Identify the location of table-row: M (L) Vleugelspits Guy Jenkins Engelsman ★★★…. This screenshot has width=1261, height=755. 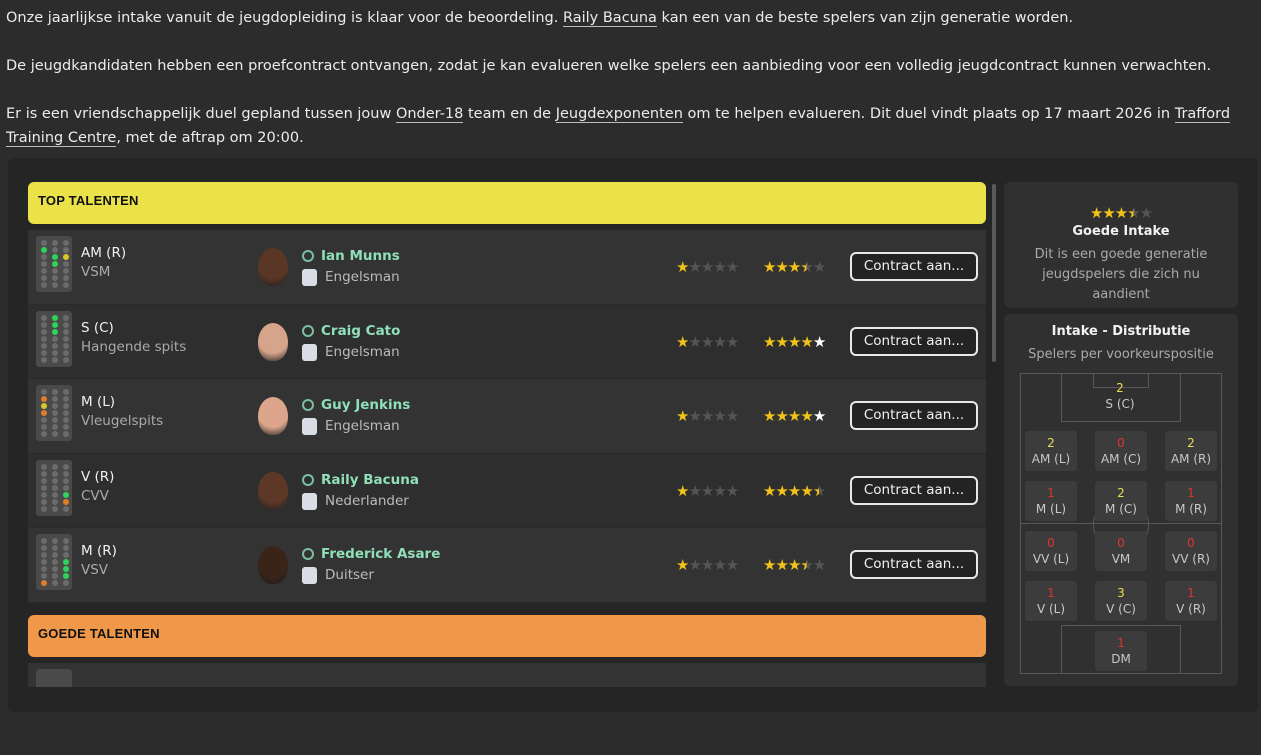
(507, 416).